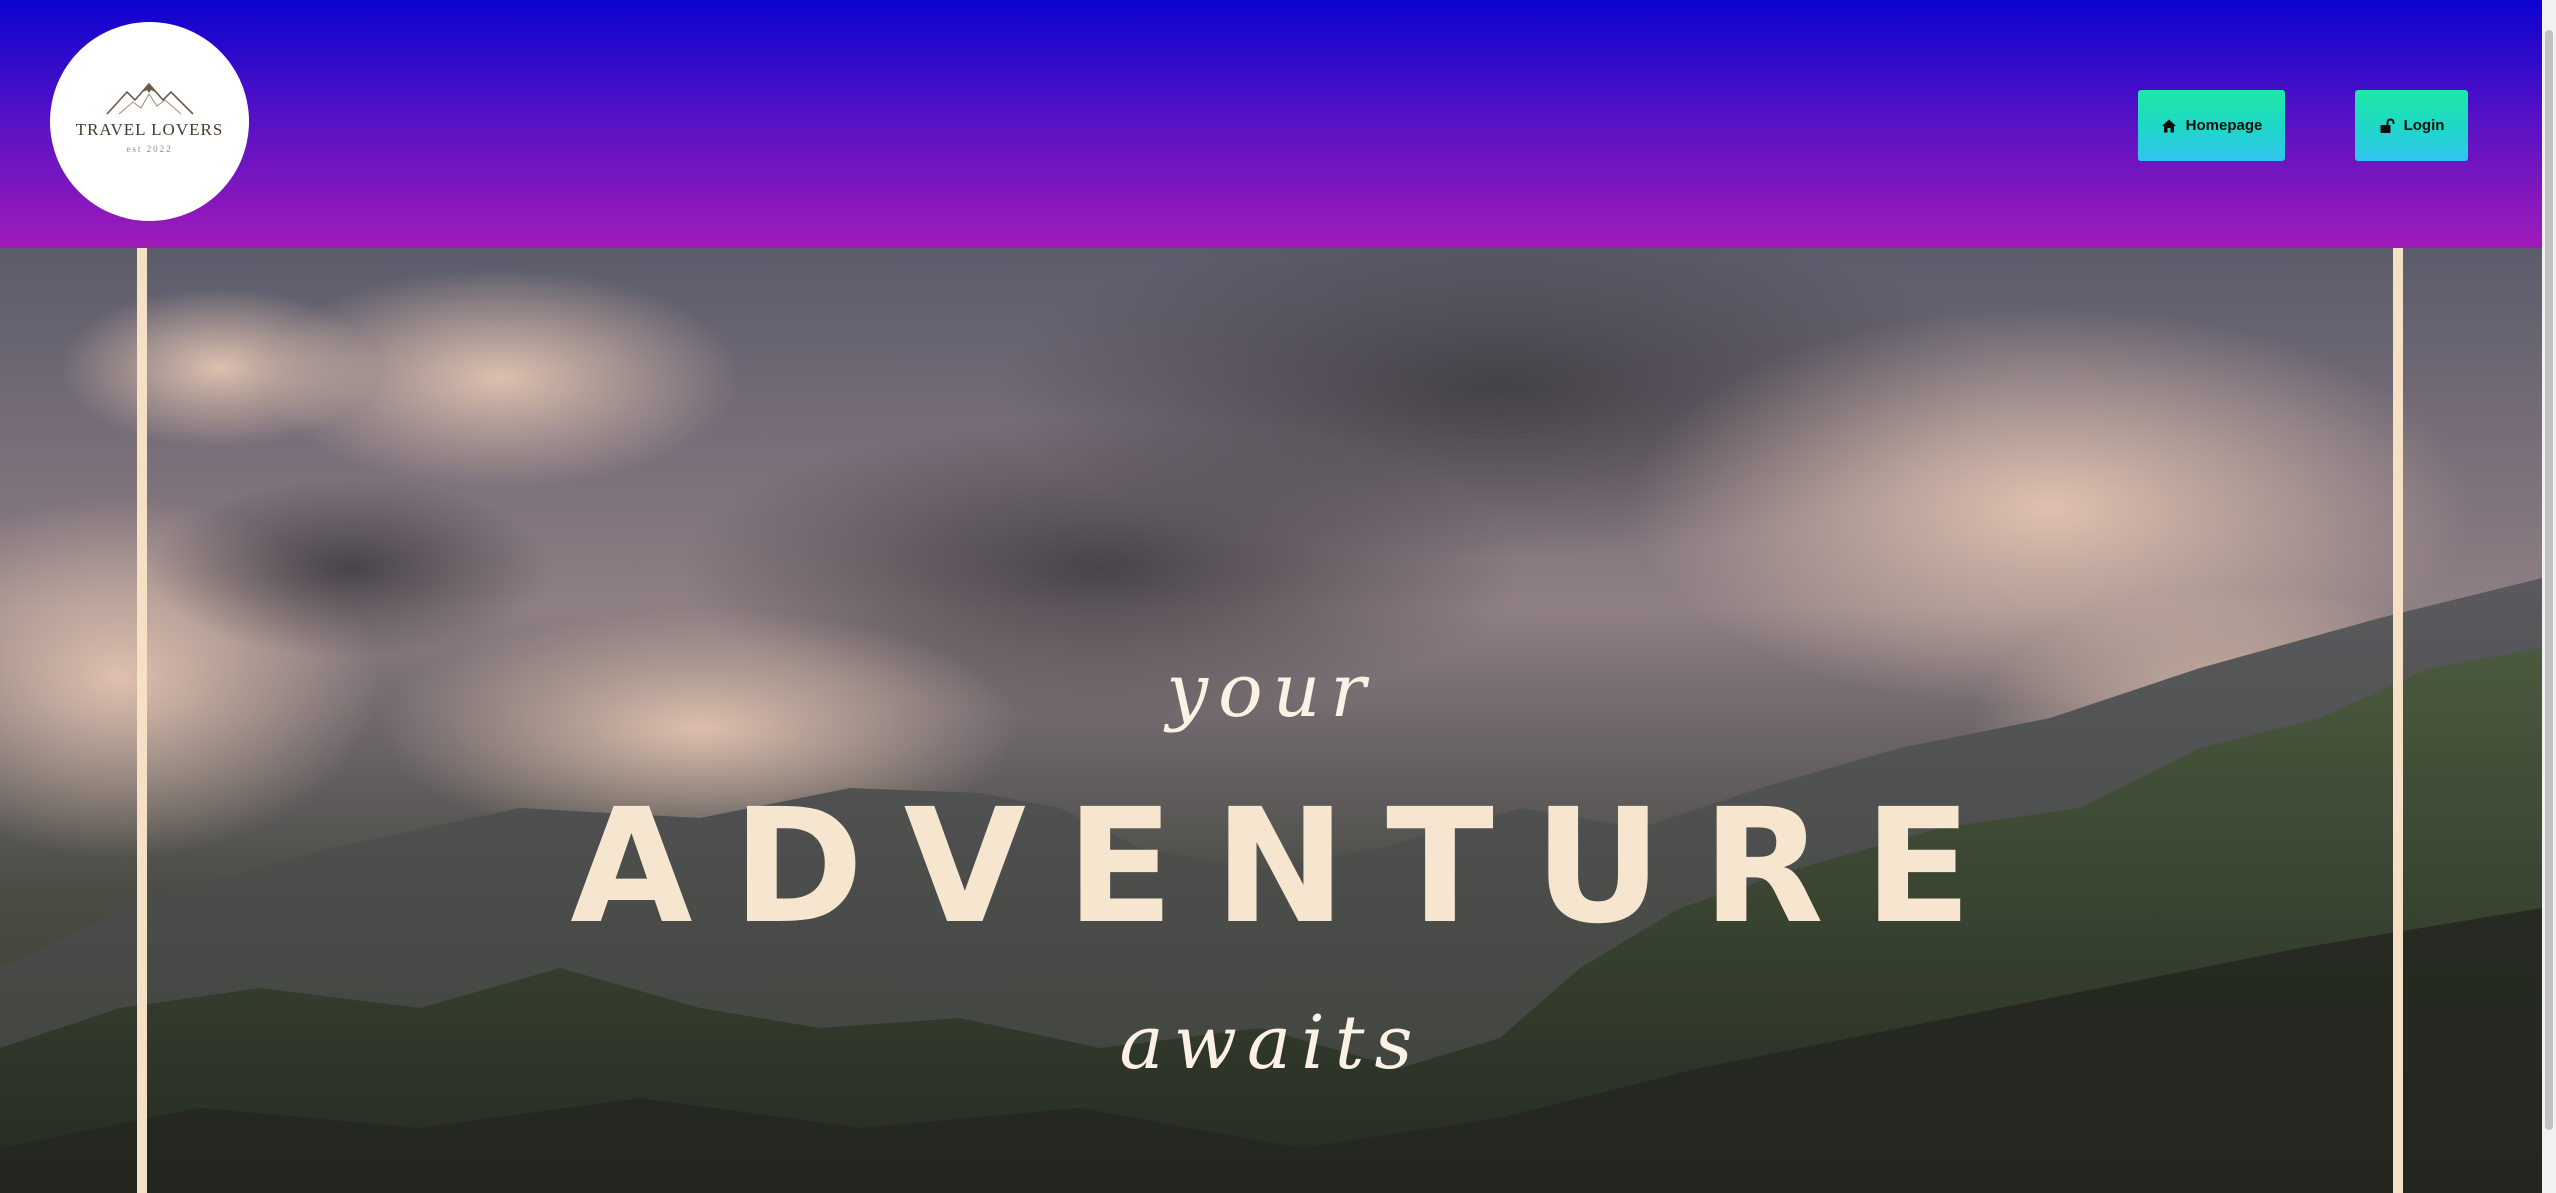 The width and height of the screenshot is (2556, 1193). I want to click on tagline-awaits: awaits, so click(1271, 1043).